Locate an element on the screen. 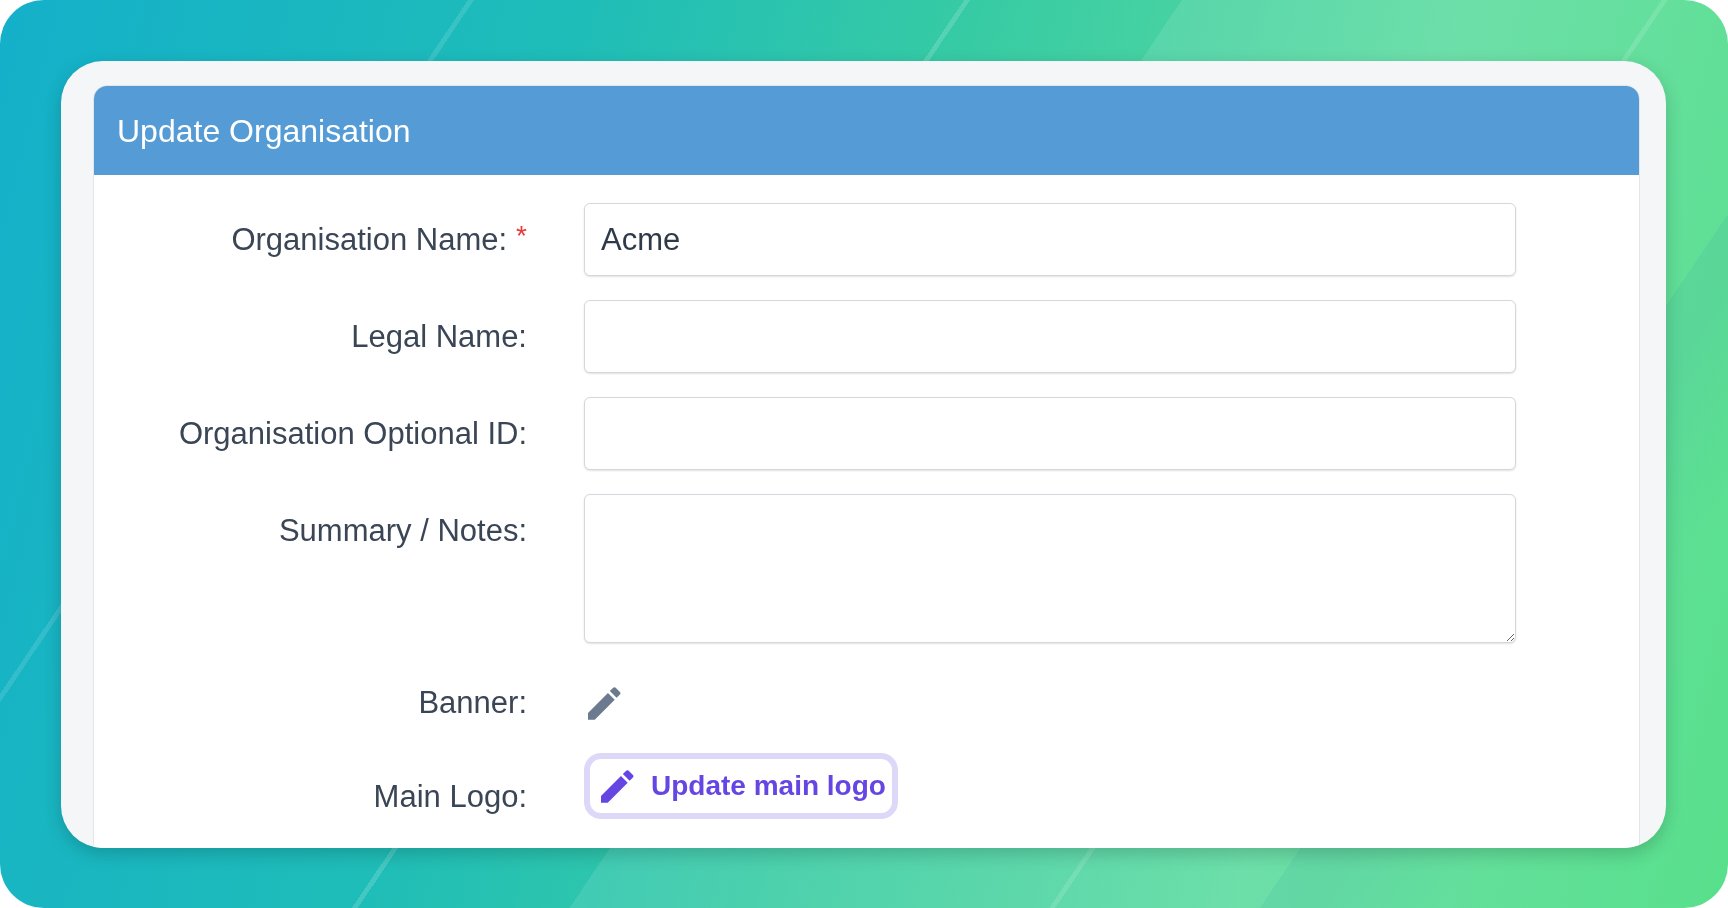 This screenshot has width=1728, height=908. field-label: Summary / Notes: is located at coordinates (402, 530).